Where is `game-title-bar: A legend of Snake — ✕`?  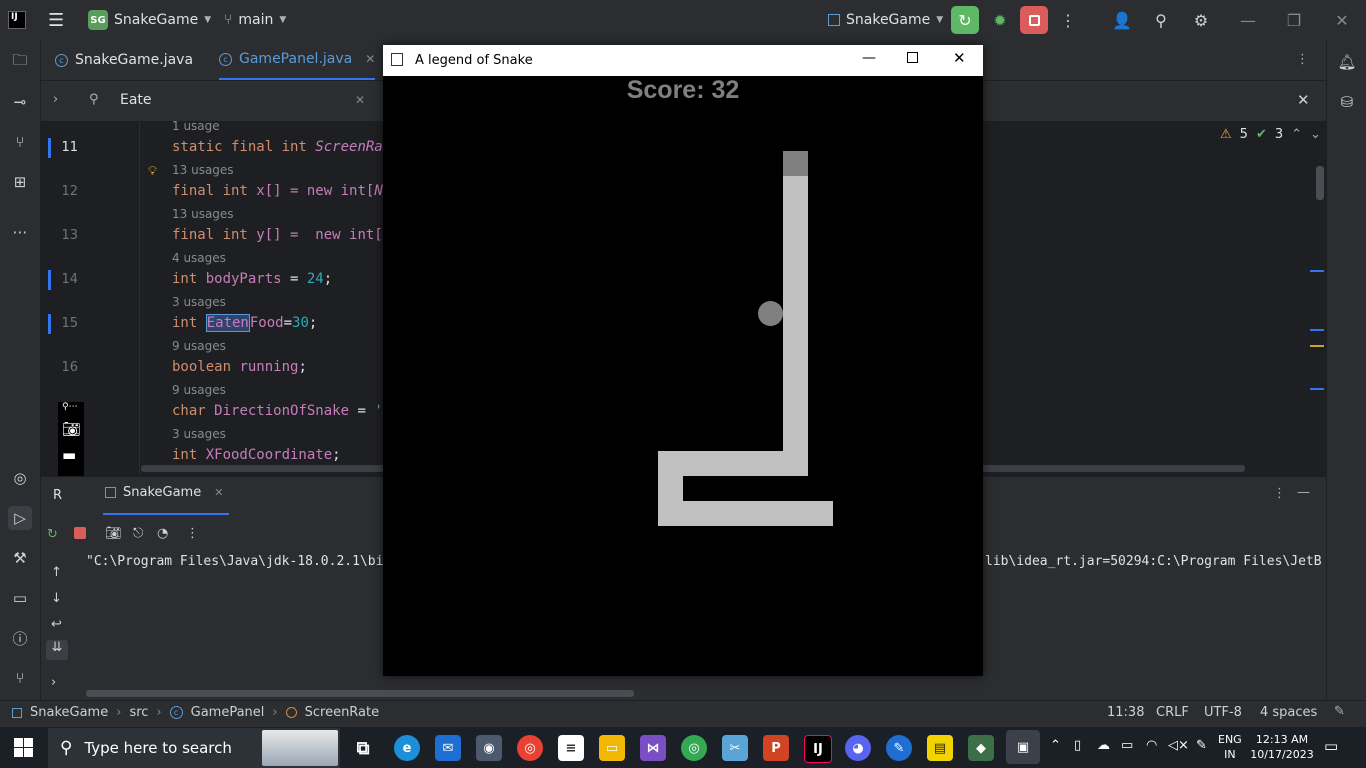
game-title-bar: A legend of Snake — ✕ is located at coordinates (683, 60).